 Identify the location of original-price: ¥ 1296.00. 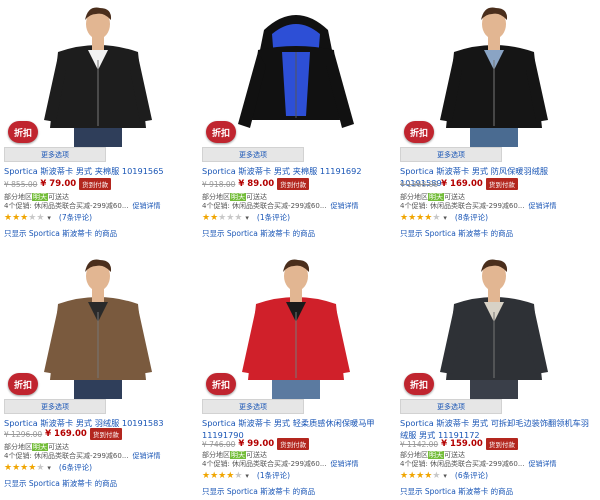
(23, 434).